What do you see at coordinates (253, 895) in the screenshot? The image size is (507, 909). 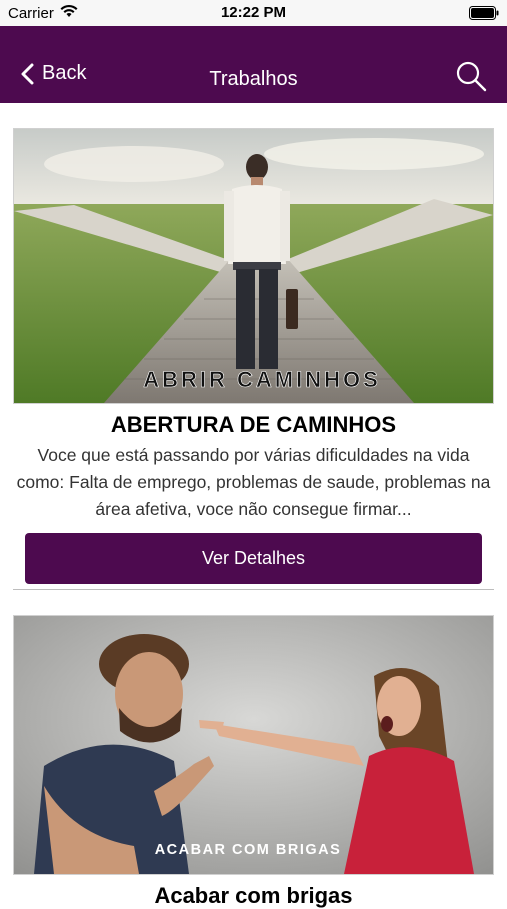 I see `card-title: Acabar com brigas` at bounding box center [253, 895].